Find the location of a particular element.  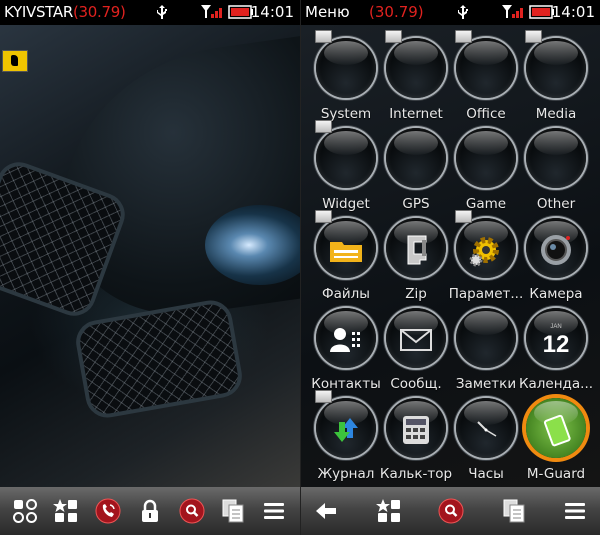

menu-item-camera: Камера is located at coordinates (556, 256).